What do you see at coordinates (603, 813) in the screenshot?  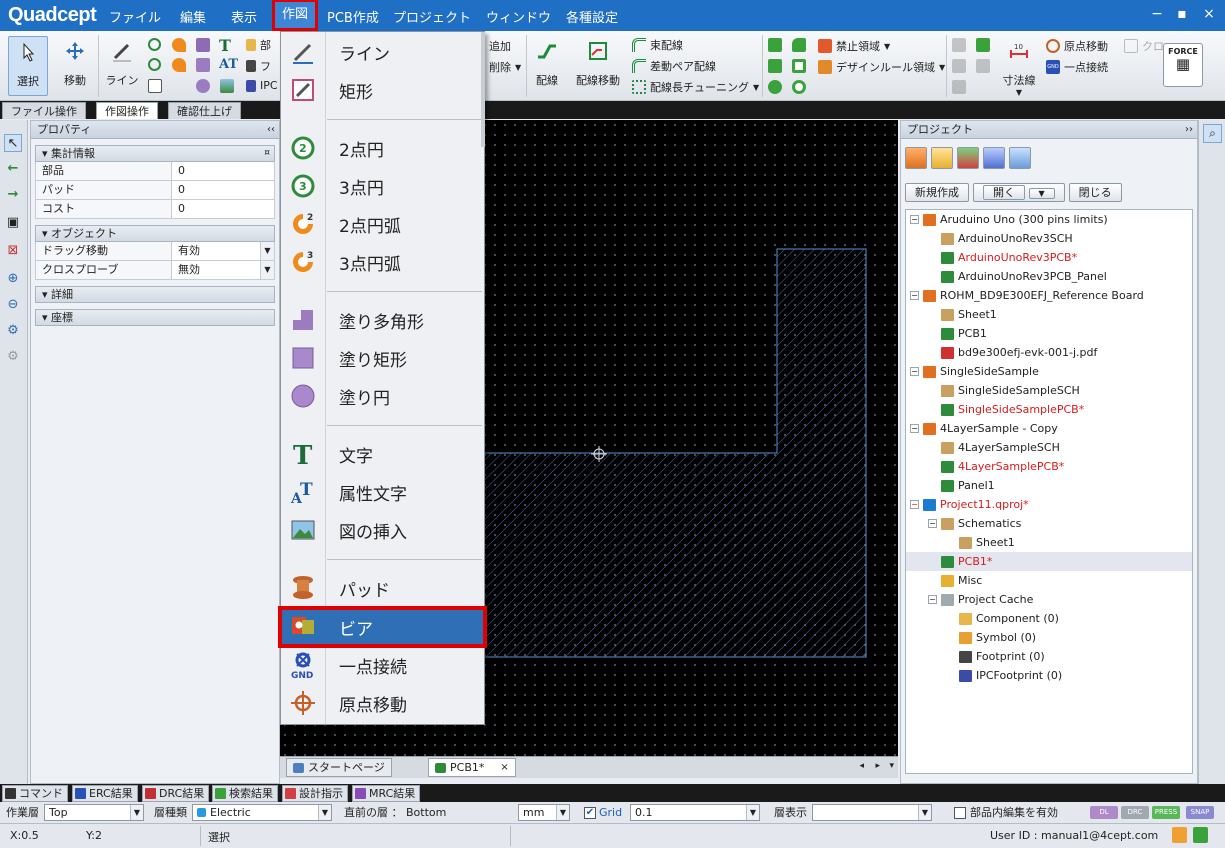 I see `grid-toggle: ✔ Grid` at bounding box center [603, 813].